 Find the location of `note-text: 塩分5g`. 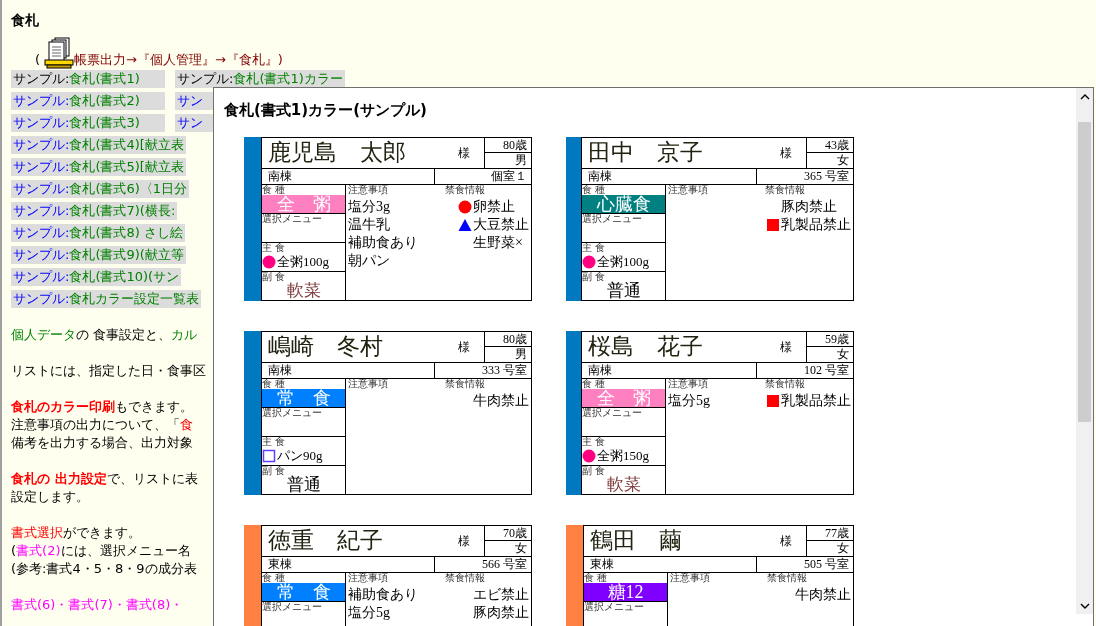

note-text: 塩分5g is located at coordinates (689, 401).